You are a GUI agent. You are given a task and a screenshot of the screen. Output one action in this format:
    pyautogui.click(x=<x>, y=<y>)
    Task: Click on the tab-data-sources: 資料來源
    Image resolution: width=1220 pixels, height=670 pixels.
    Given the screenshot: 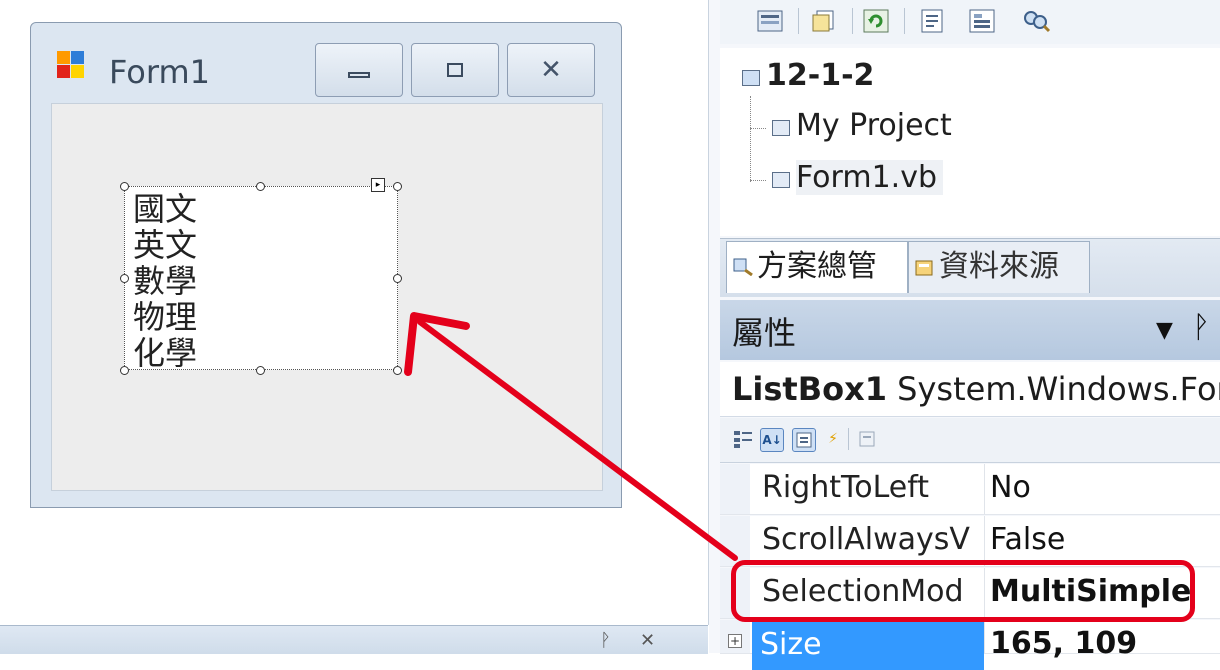 What is the action you would take?
    pyautogui.click(x=999, y=267)
    